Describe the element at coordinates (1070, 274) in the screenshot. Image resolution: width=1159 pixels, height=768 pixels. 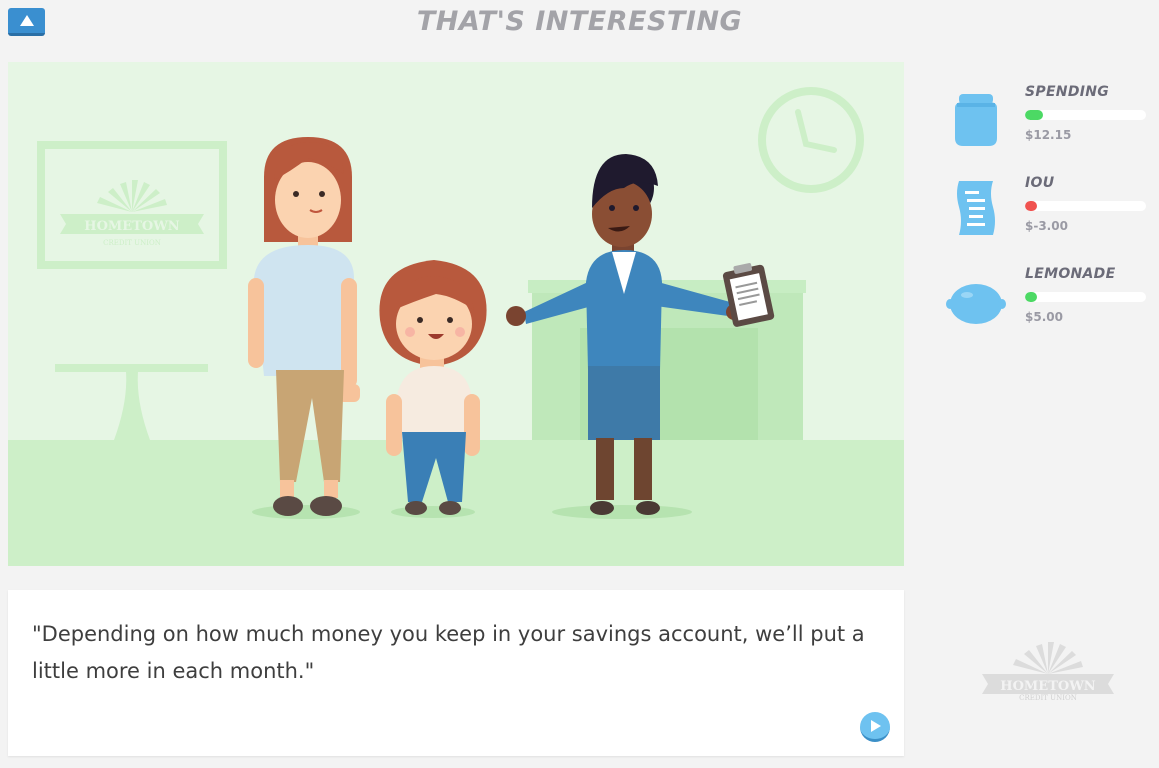
I see `stat-label: LEMONADE` at that location.